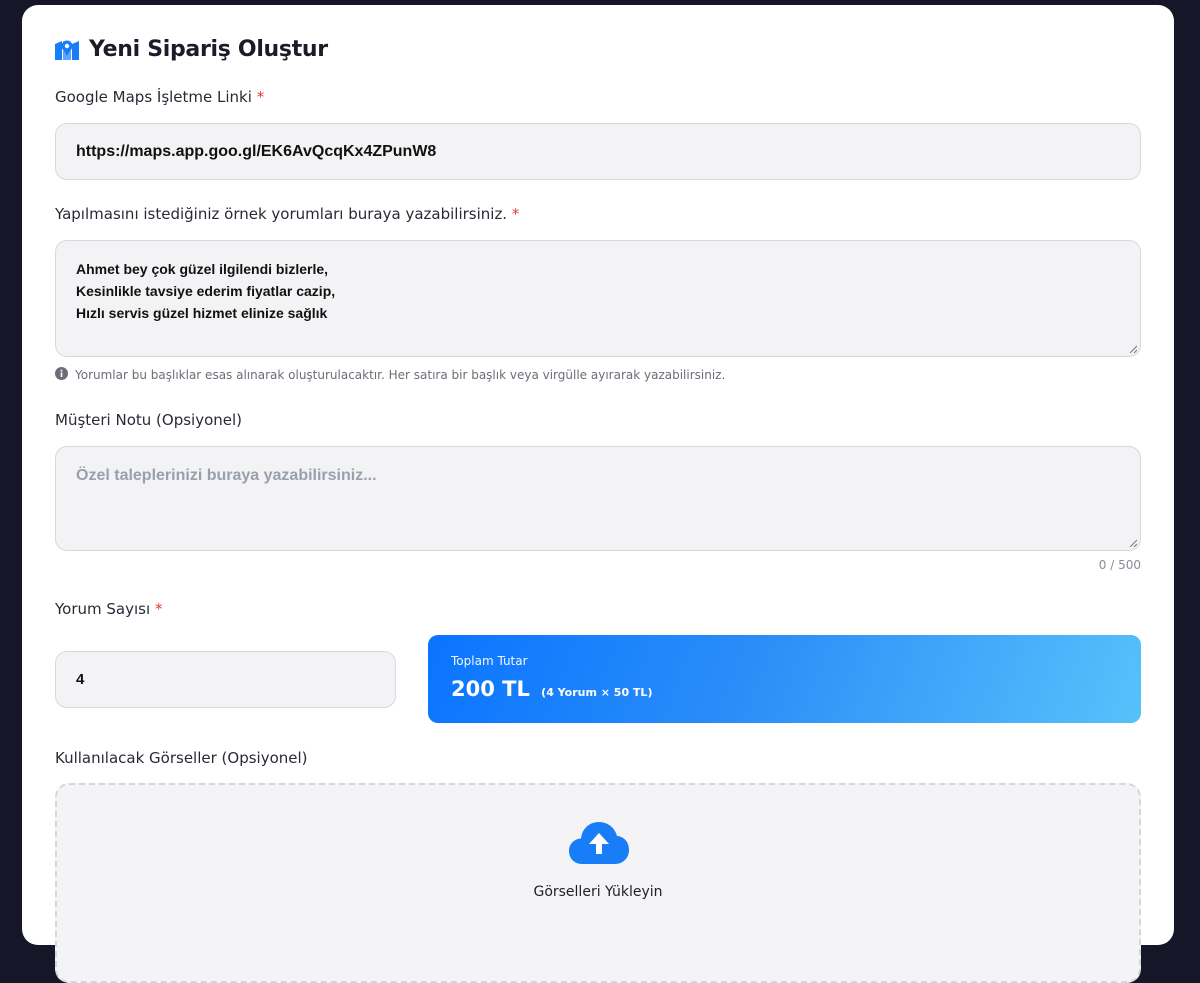 This screenshot has height=983, width=1200. Describe the element at coordinates (181, 758) in the screenshot. I see `images-label: Kullanılacak Görseller (Opsiyonel)` at that location.